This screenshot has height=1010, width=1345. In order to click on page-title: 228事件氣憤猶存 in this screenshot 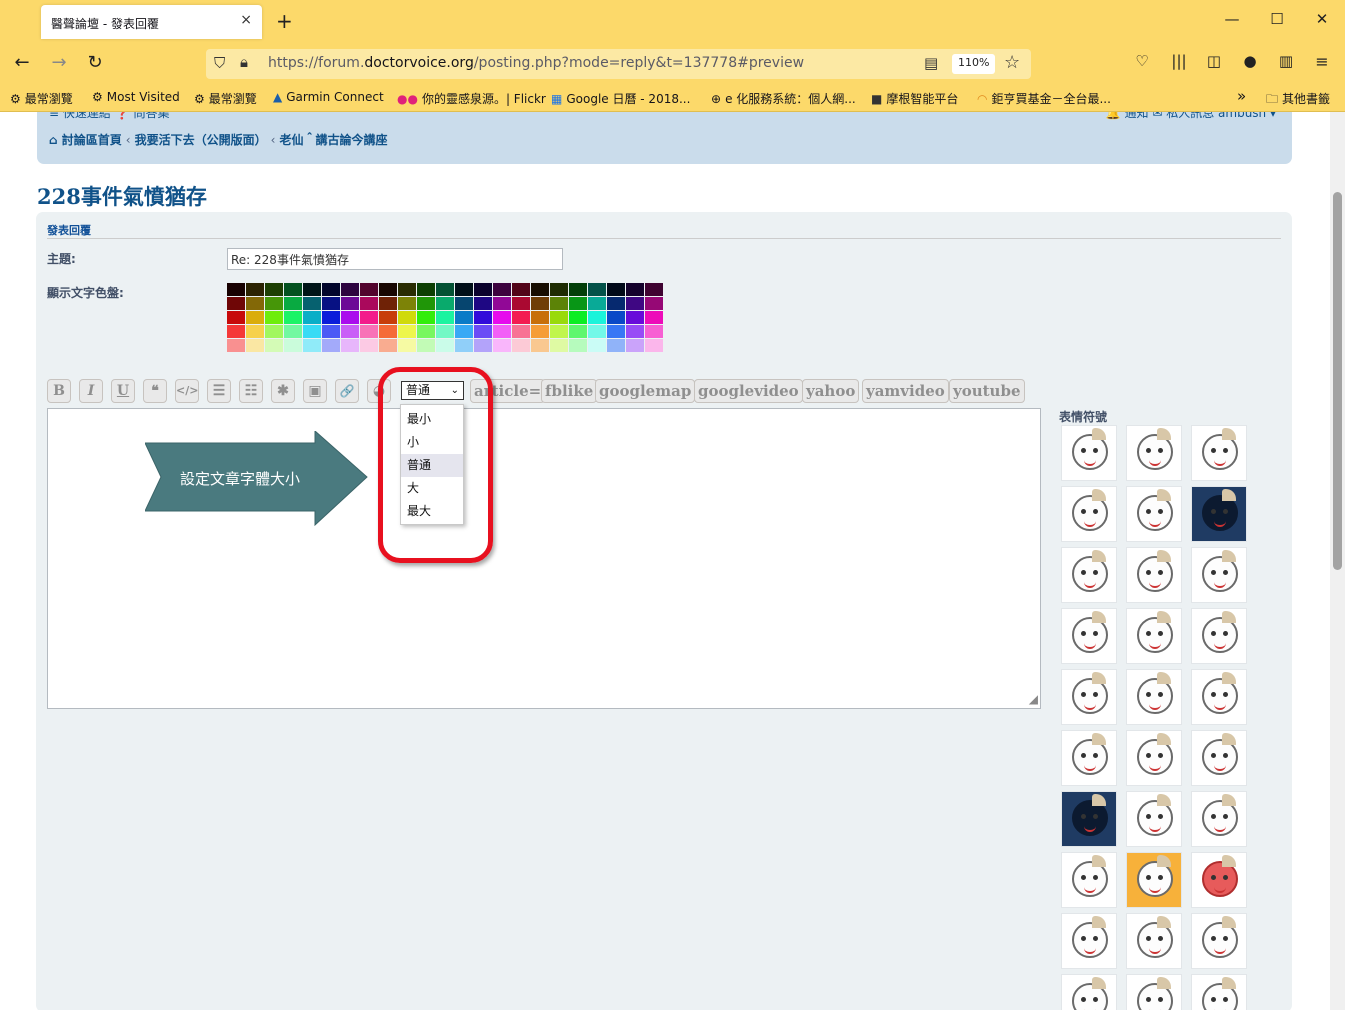, I will do `click(122, 196)`.